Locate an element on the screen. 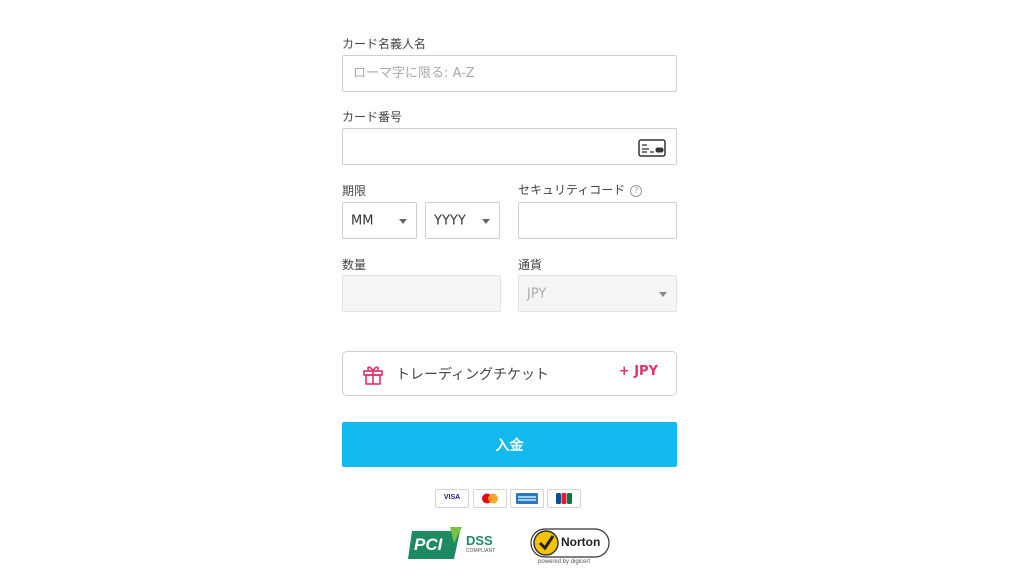  dss-text: DSS is located at coordinates (479, 540).